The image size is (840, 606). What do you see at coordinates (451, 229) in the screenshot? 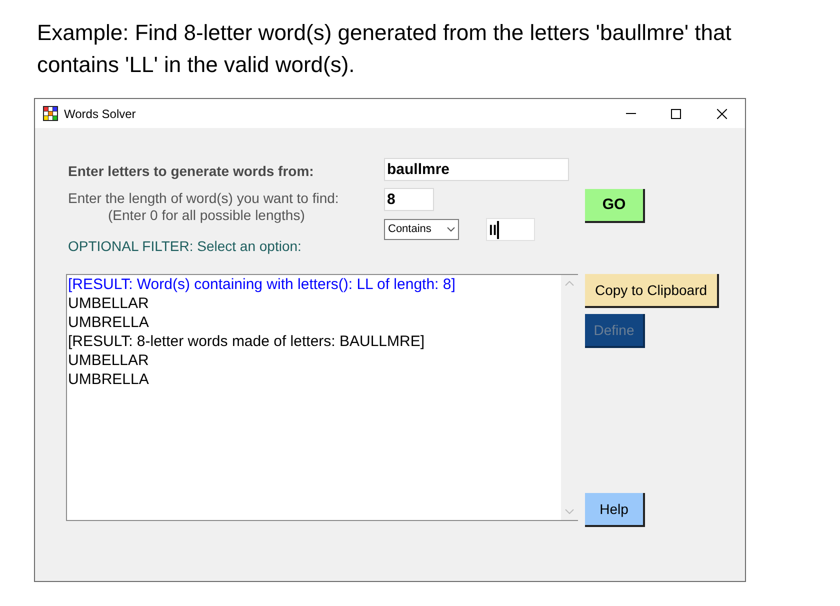
I see `chevron-icon` at bounding box center [451, 229].